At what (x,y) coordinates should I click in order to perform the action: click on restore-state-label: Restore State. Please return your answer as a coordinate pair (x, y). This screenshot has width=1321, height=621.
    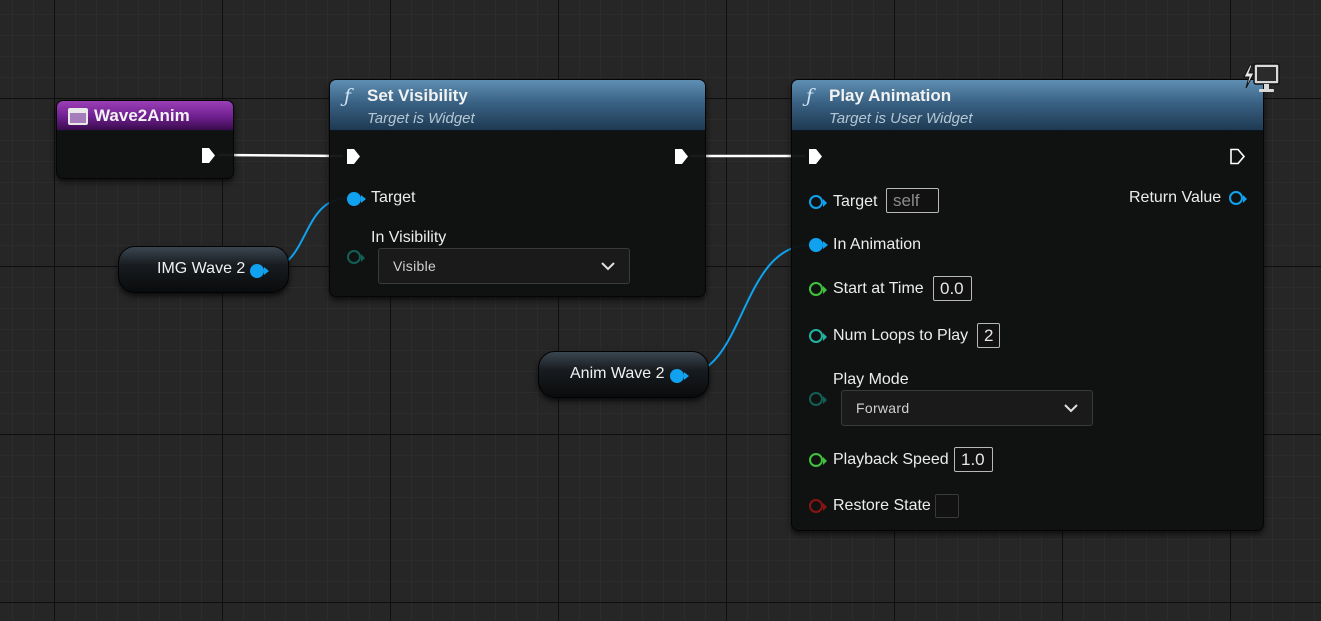
    Looking at the image, I should click on (882, 505).